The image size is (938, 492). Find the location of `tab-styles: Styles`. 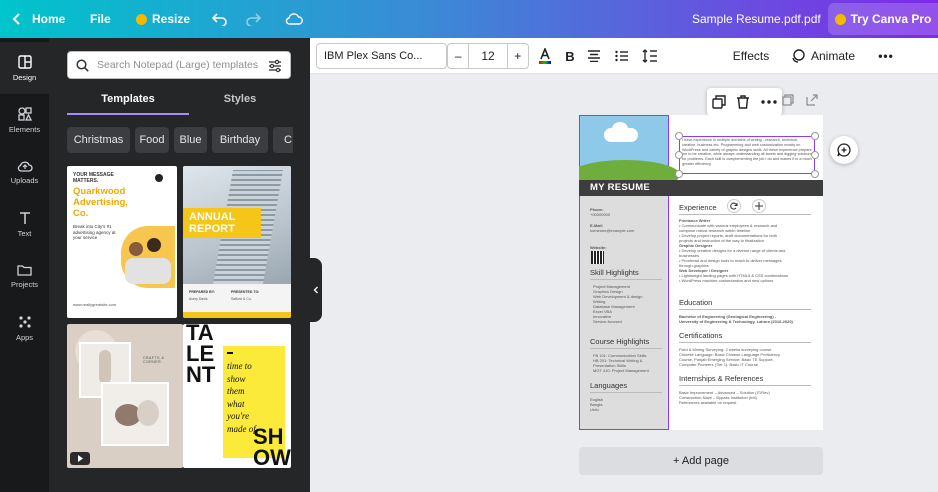

tab-styles: Styles is located at coordinates (240, 97).